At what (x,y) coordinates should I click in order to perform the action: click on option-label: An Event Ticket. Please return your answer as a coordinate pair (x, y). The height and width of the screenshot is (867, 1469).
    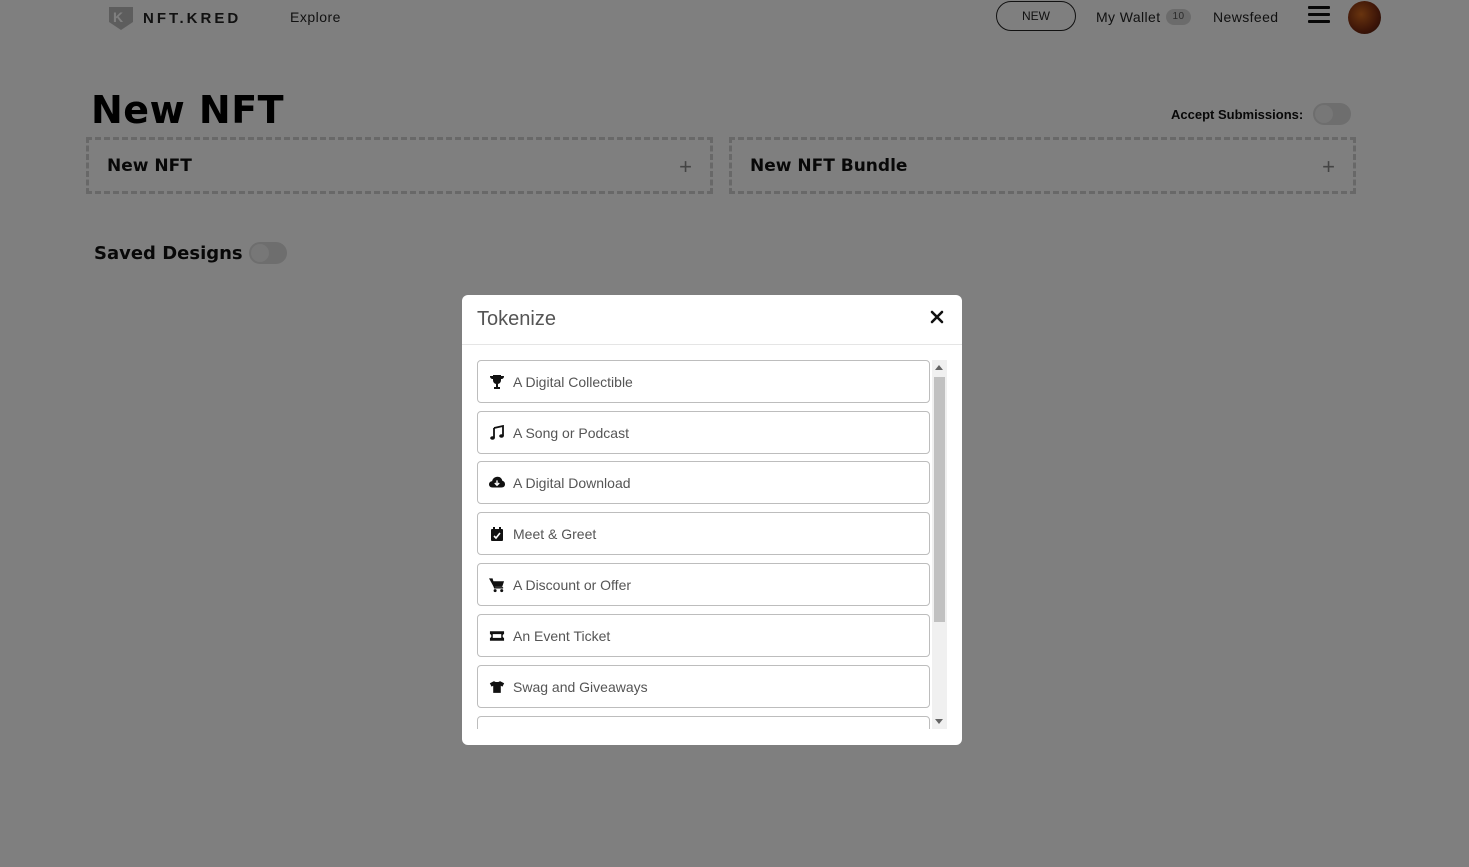
    Looking at the image, I should click on (562, 635).